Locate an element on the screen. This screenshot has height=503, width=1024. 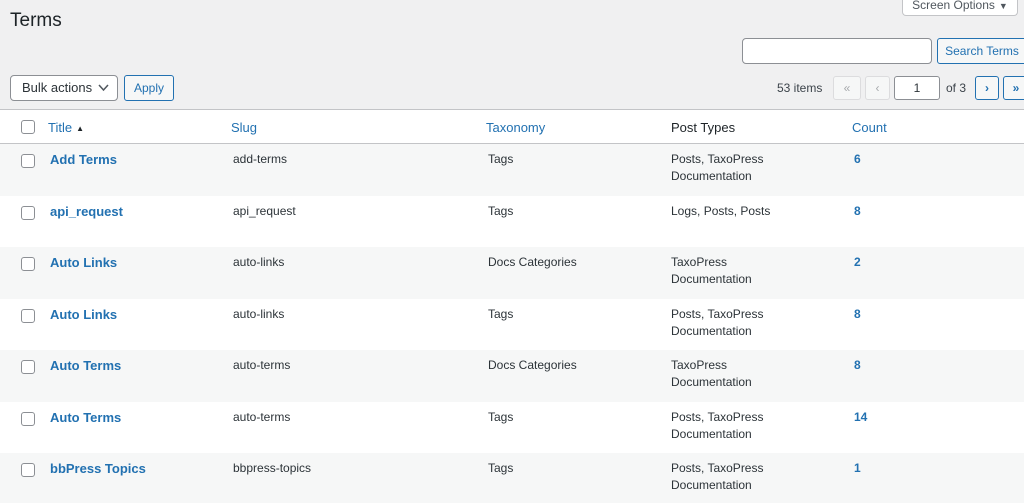
bulk-actions-label: Bulk actions is located at coordinates (57, 87).